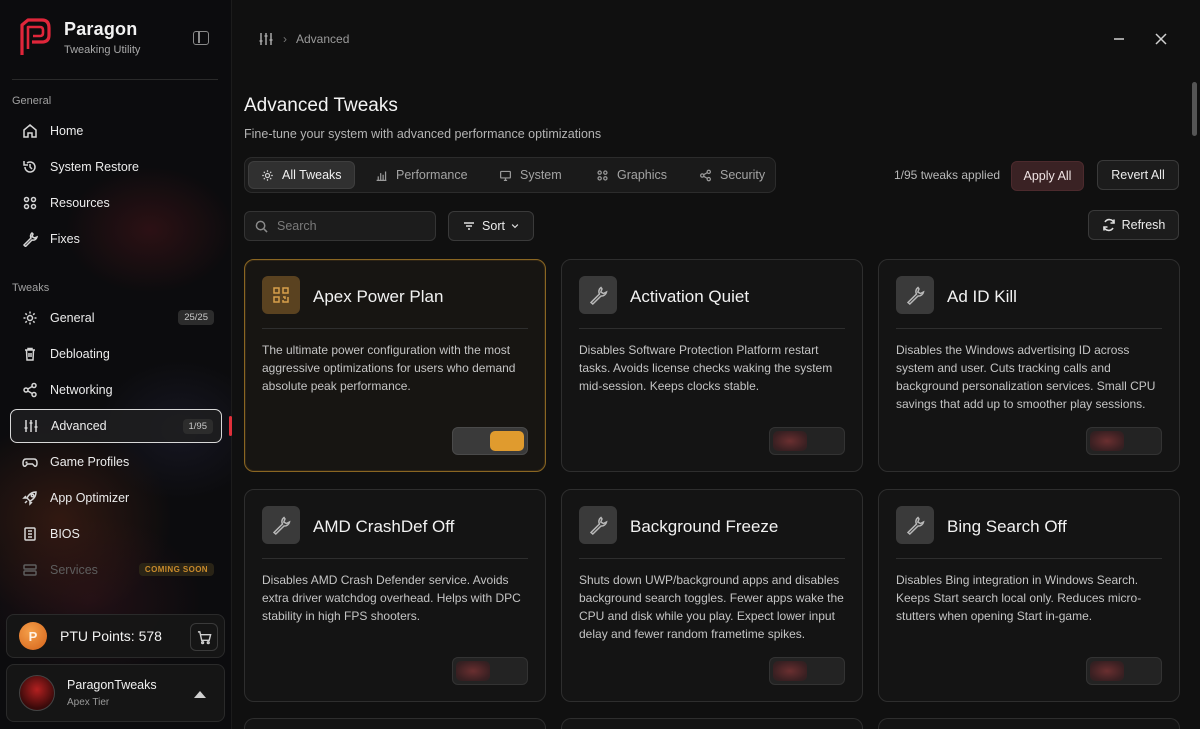 The width and height of the screenshot is (1200, 729). What do you see at coordinates (30, 534) in the screenshot?
I see `chip-icon` at bounding box center [30, 534].